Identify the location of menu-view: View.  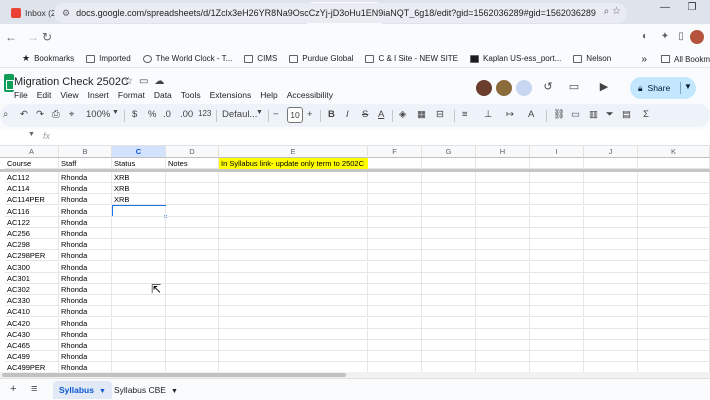
(69, 95).